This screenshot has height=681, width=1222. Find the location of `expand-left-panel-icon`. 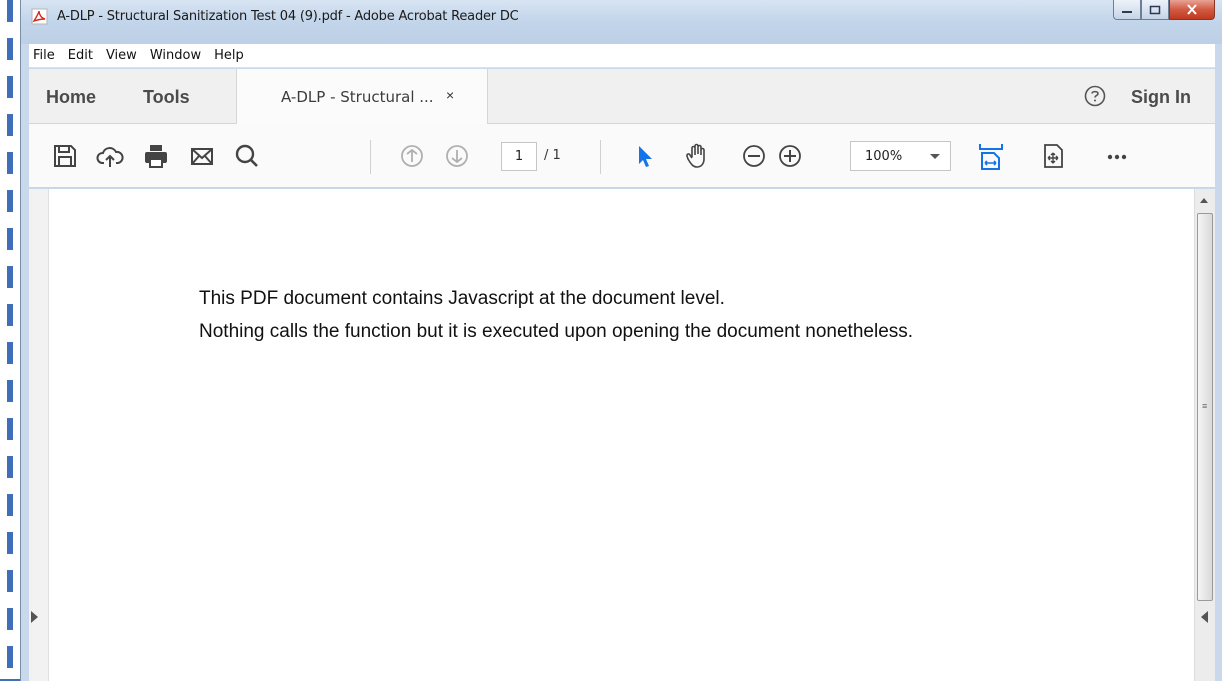

expand-left-panel-icon is located at coordinates (34, 617).